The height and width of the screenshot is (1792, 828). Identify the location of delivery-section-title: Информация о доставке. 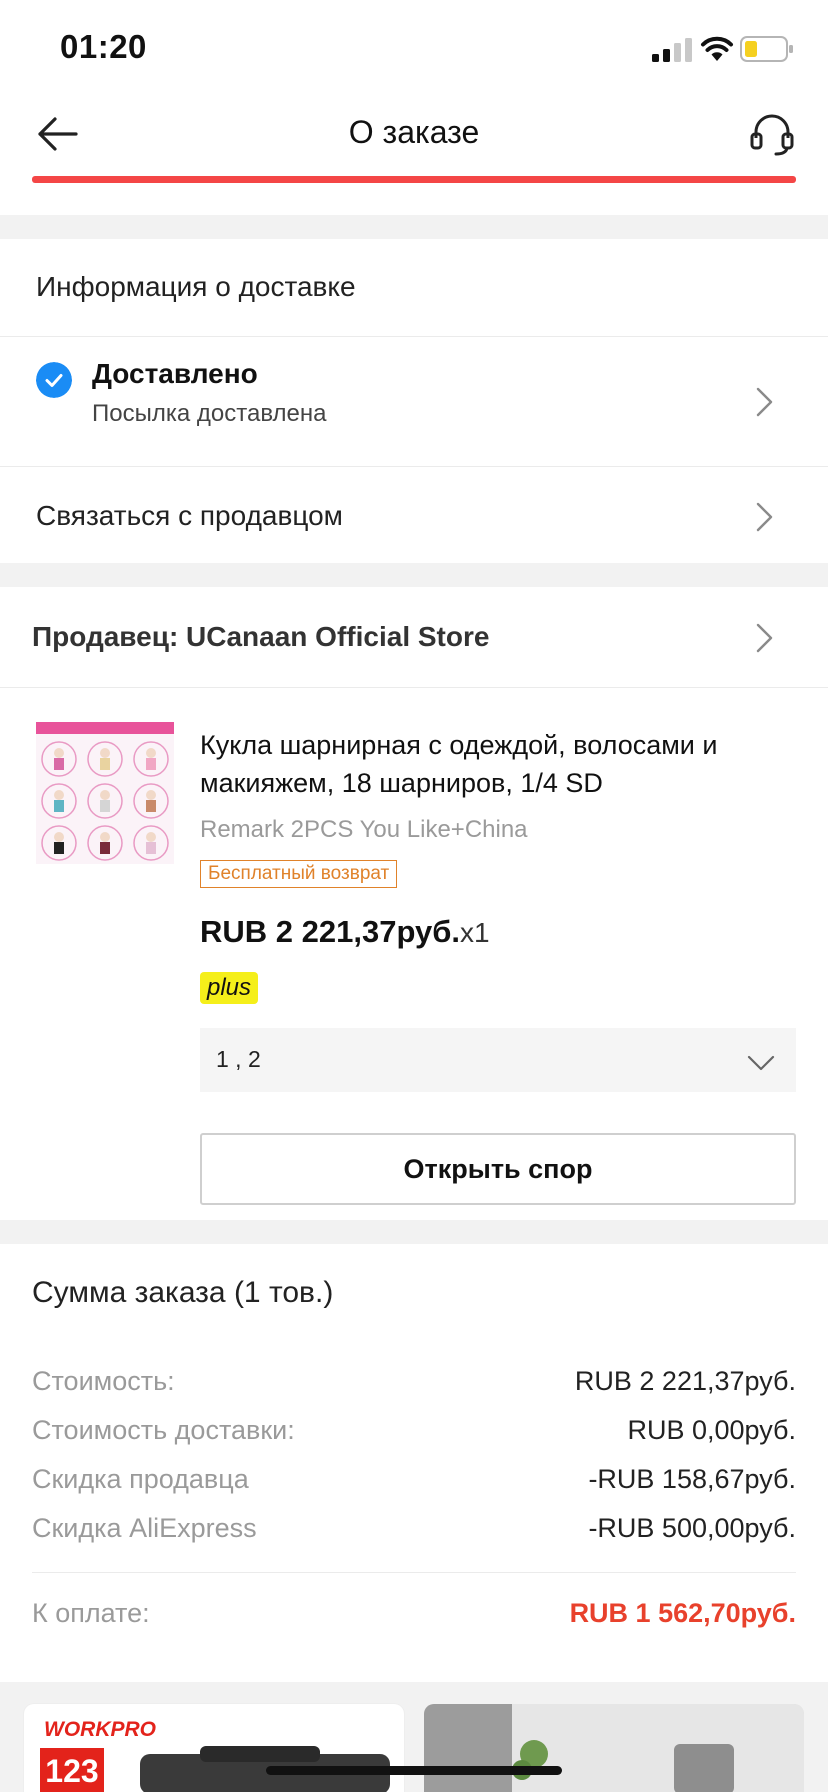
(196, 286).